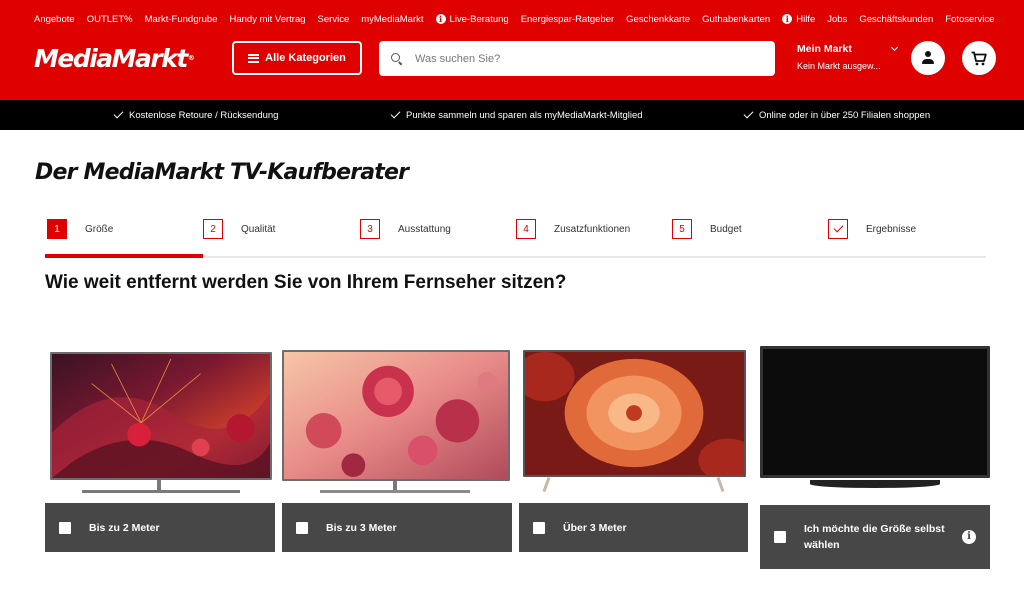  Describe the element at coordinates (195, 115) in the screenshot. I see `benefit-item: Kostenlose Retoure / Rücksendung` at that location.